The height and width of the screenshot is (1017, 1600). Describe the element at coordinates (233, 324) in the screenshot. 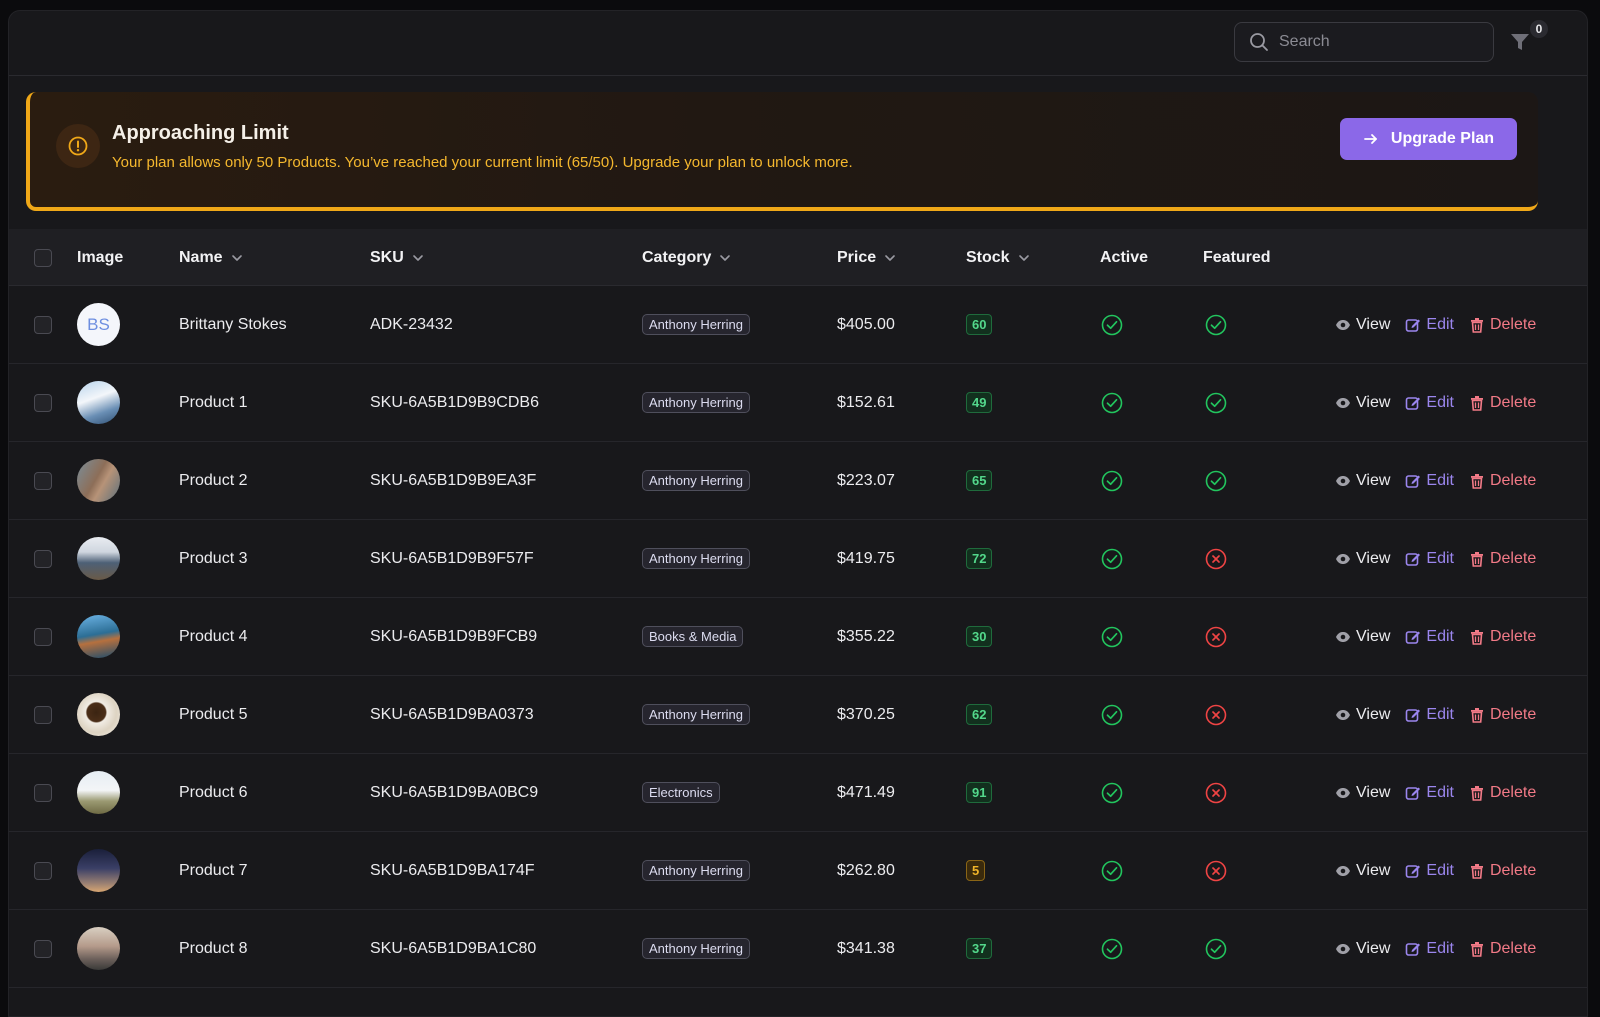

I see `product-name: Brittany Stokes` at that location.